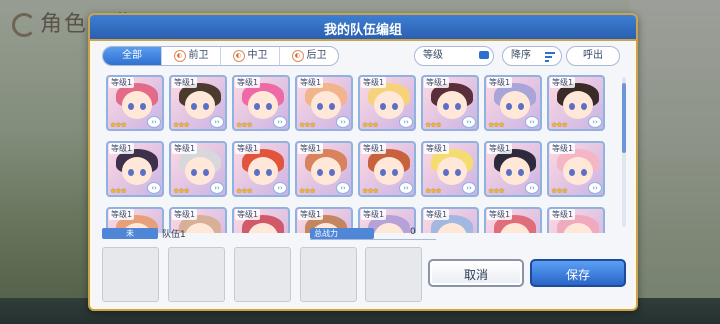  What do you see at coordinates (132, 56) in the screenshot?
I see `tab-all: 全部` at bounding box center [132, 56].